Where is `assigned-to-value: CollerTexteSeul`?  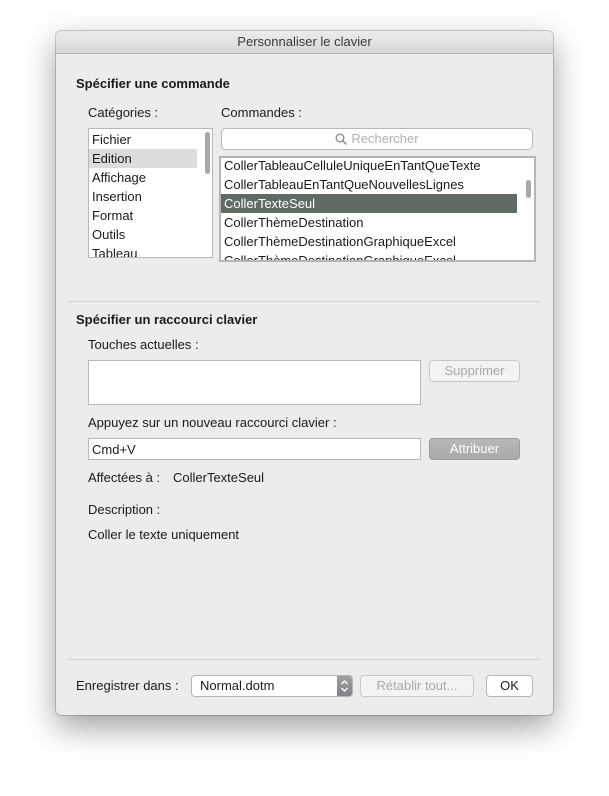
assigned-to-value: CollerTexteSeul is located at coordinates (219, 477).